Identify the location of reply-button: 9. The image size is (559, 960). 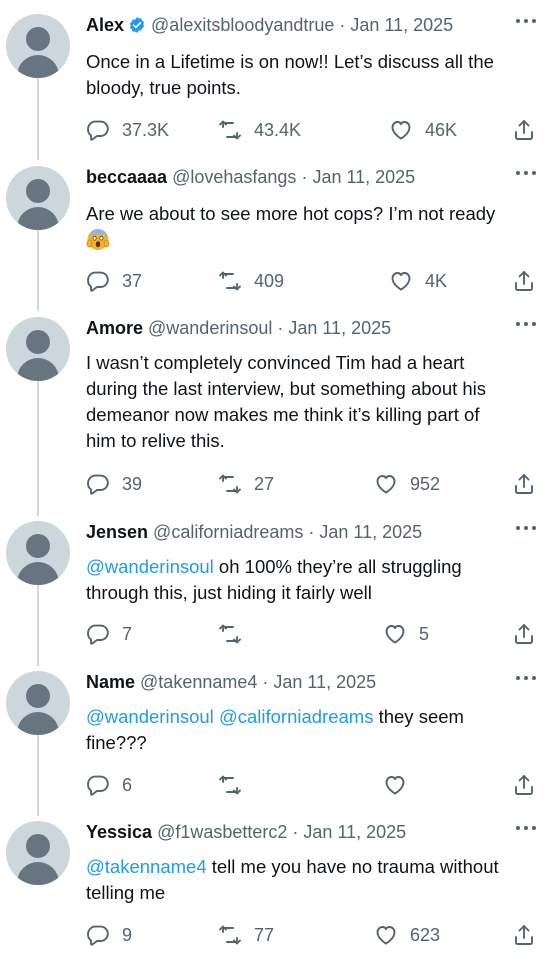
(109, 935).